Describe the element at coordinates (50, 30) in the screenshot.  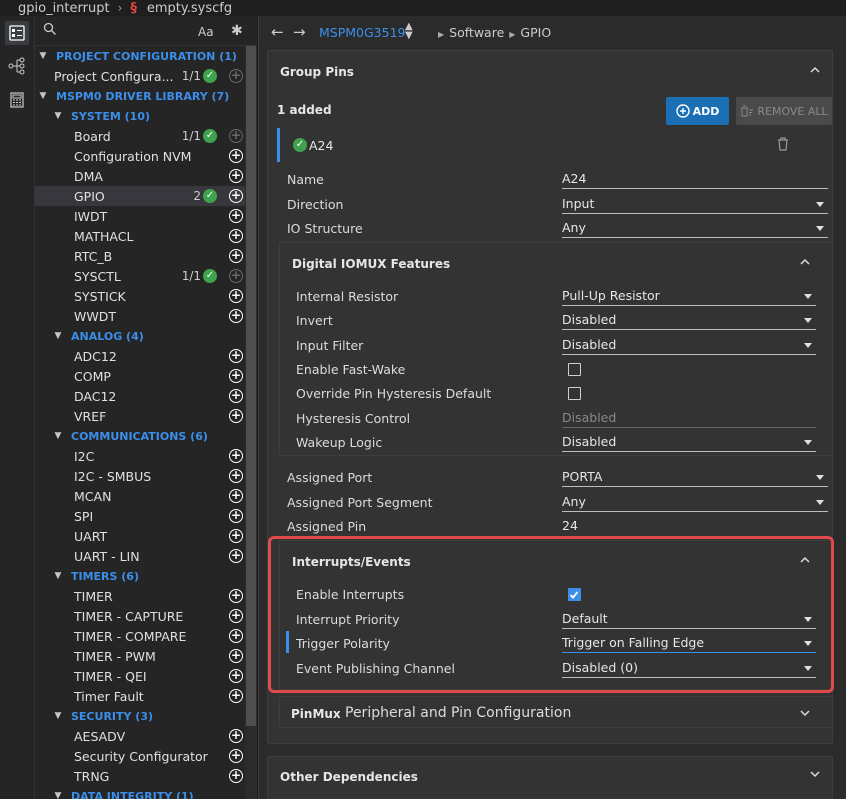
I see `search-icon` at that location.